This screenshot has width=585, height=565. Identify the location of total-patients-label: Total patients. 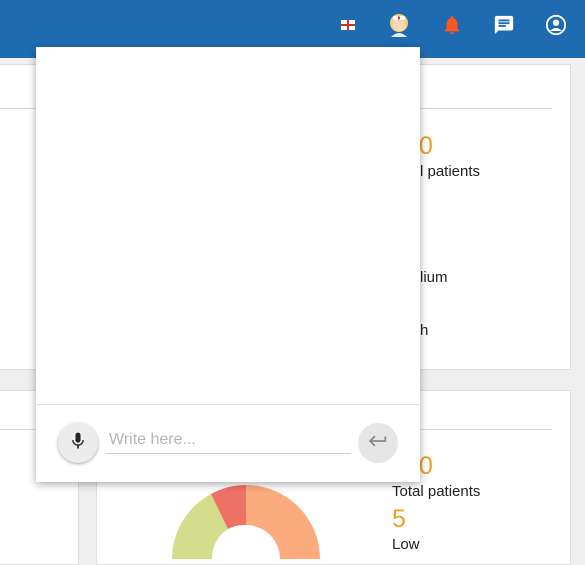
(436, 491).